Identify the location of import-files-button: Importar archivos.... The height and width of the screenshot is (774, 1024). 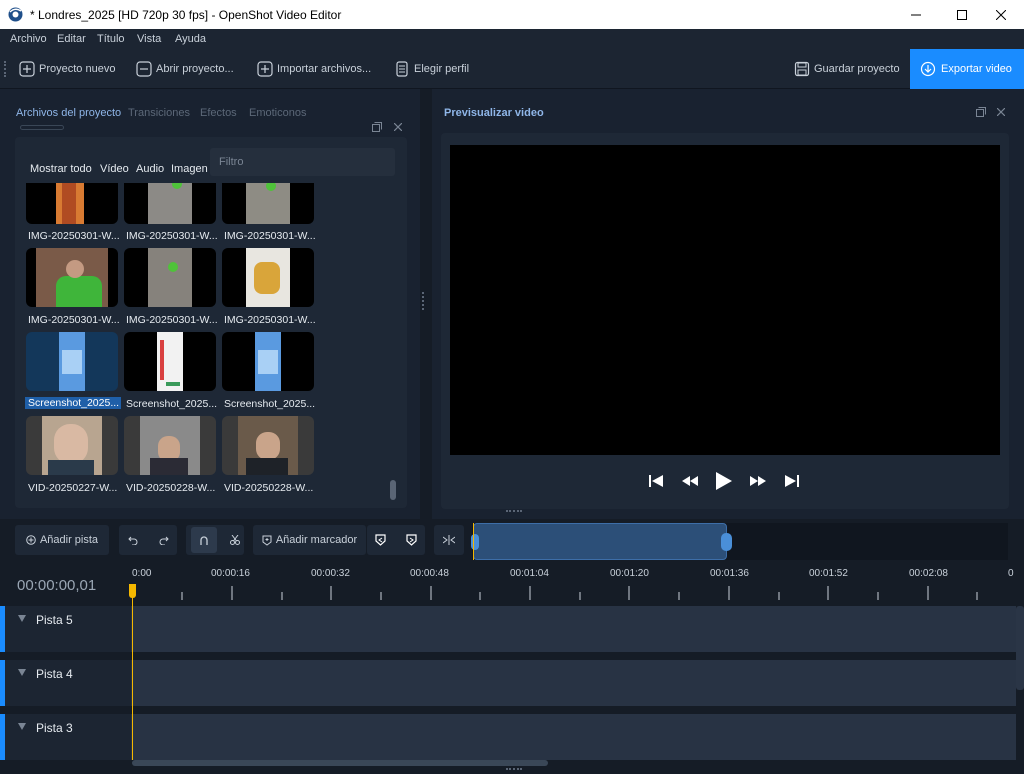
(314, 69).